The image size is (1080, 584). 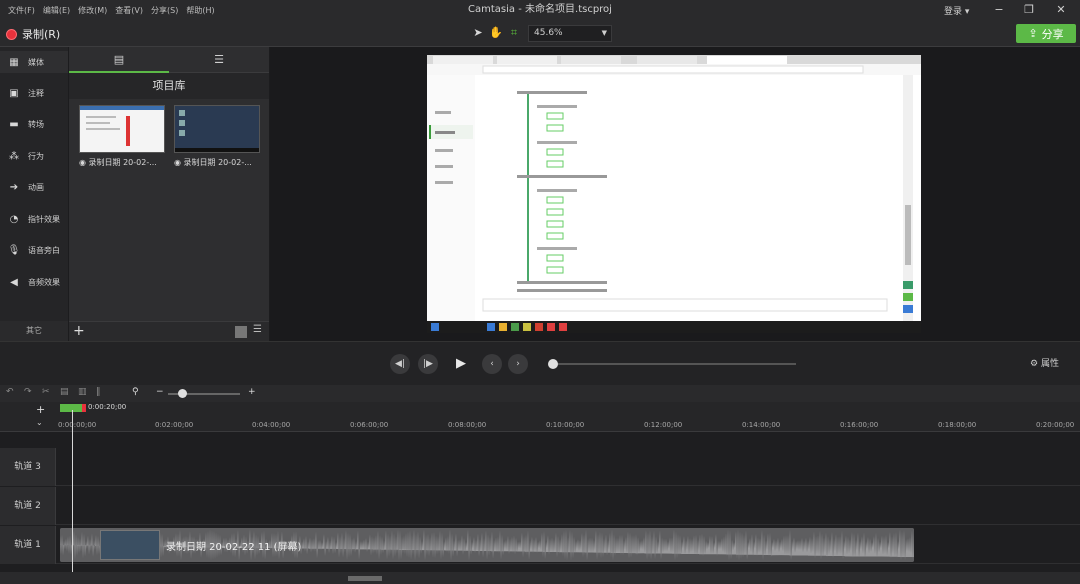 I want to click on rail-item-annotations: ▣ 注释, so click(x=34, y=93).